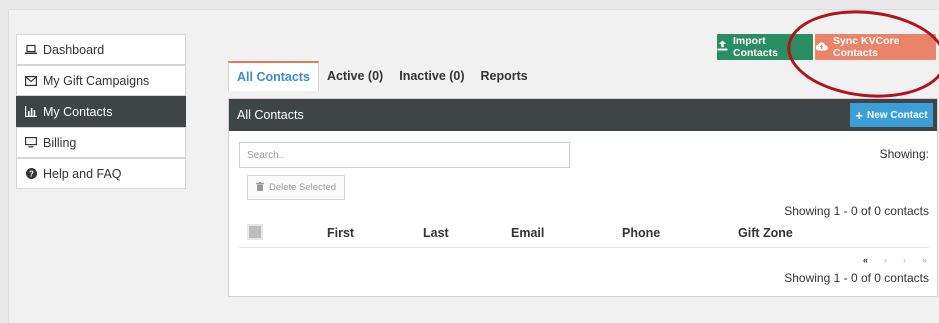 The height and width of the screenshot is (323, 939). I want to click on sidebar-item-dashboard: Dashboard, so click(101, 49).